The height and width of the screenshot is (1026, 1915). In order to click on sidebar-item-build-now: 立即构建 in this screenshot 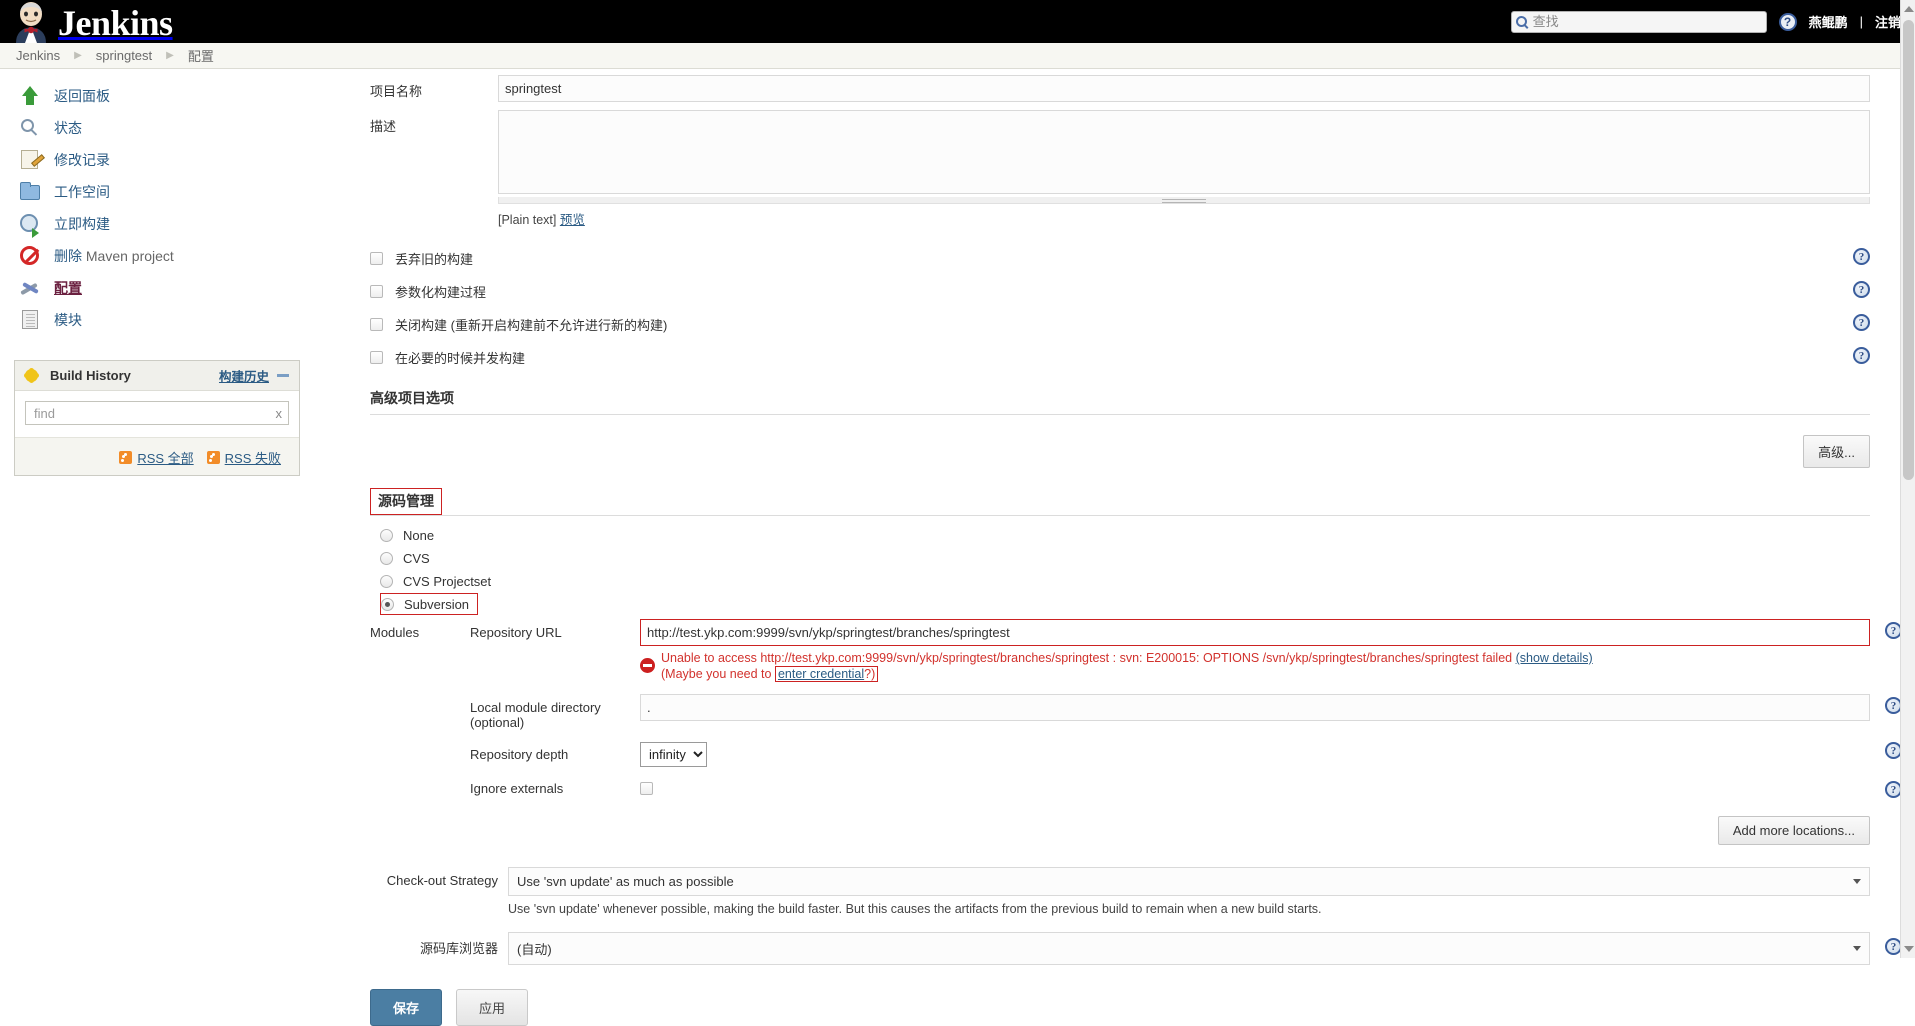, I will do `click(155, 224)`.